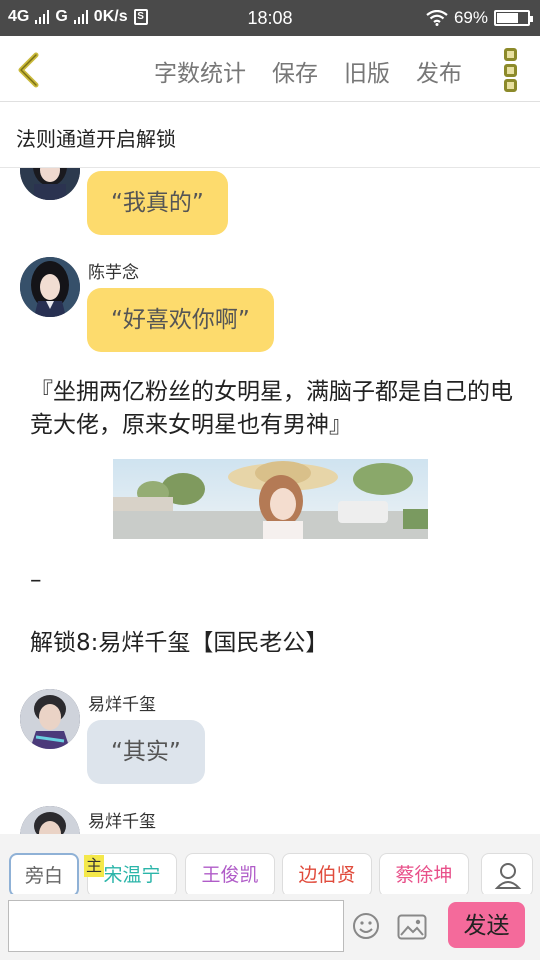 The height and width of the screenshot is (960, 540). I want to click on person-icon, so click(508, 876).